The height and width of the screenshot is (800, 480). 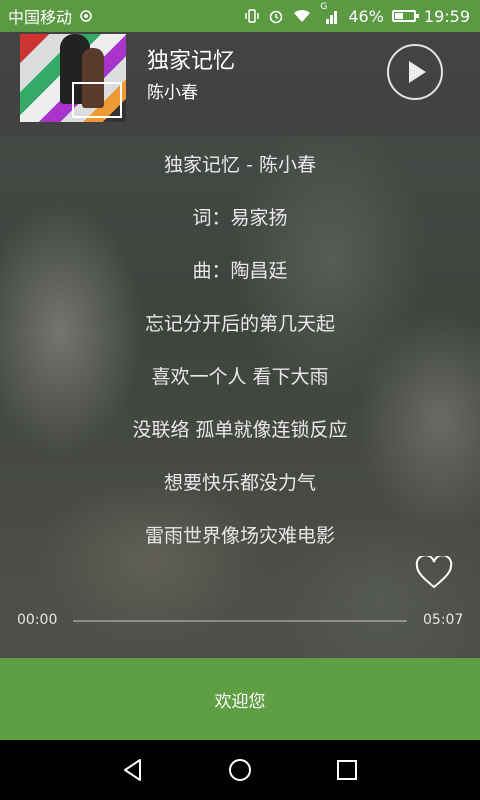 I want to click on recents-button, so click(x=347, y=770).